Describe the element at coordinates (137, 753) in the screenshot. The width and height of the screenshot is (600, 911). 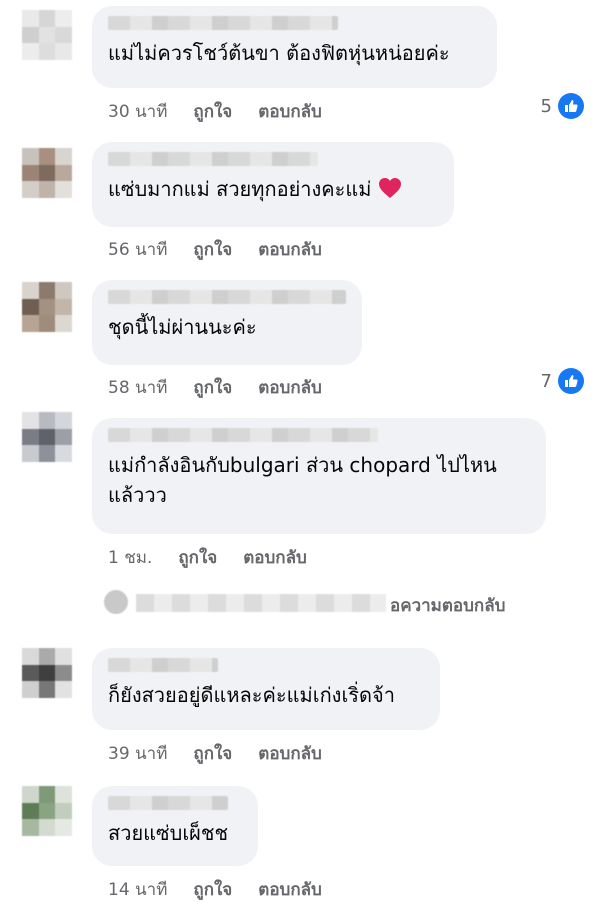
I see `comment-time: 39 นาที` at that location.